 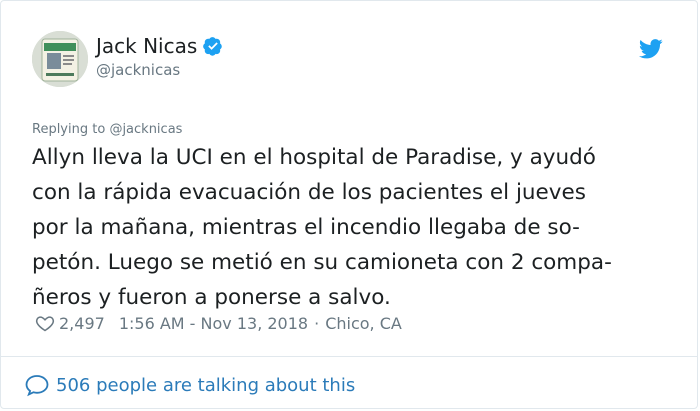 I want to click on replying-to-line: Replying to @jacknicas, so click(x=107, y=129).